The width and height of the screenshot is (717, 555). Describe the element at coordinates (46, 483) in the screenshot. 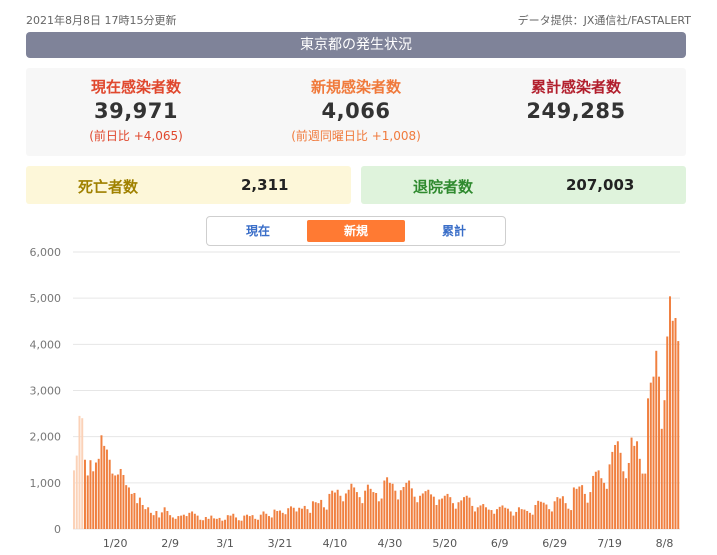

I see `y-tick-label: 1,000` at that location.